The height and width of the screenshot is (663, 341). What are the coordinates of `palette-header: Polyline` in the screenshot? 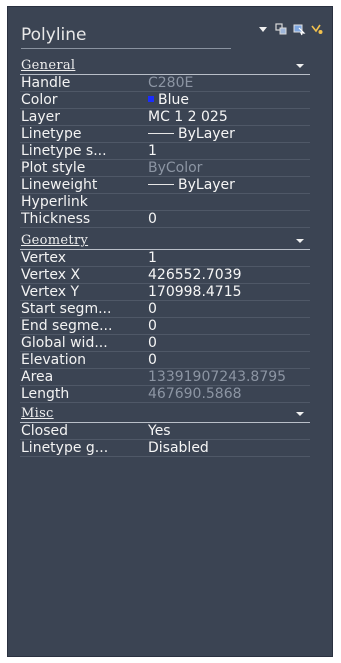 It's located at (170, 29).